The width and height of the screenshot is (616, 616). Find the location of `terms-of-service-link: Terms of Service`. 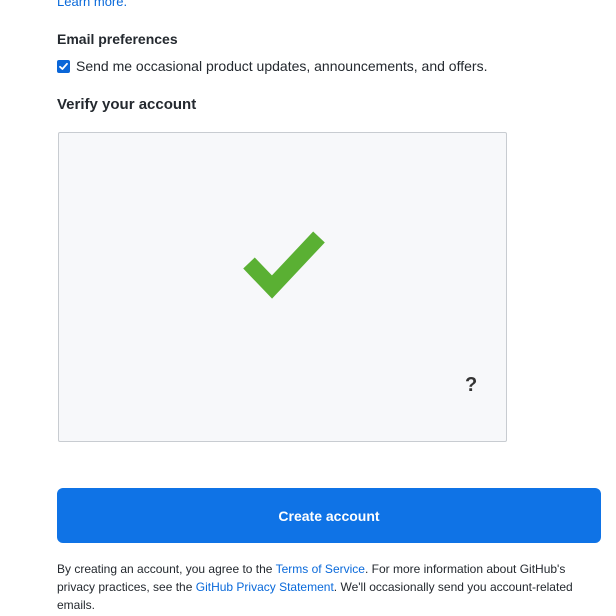

terms-of-service-link: Terms of Service is located at coordinates (320, 569).